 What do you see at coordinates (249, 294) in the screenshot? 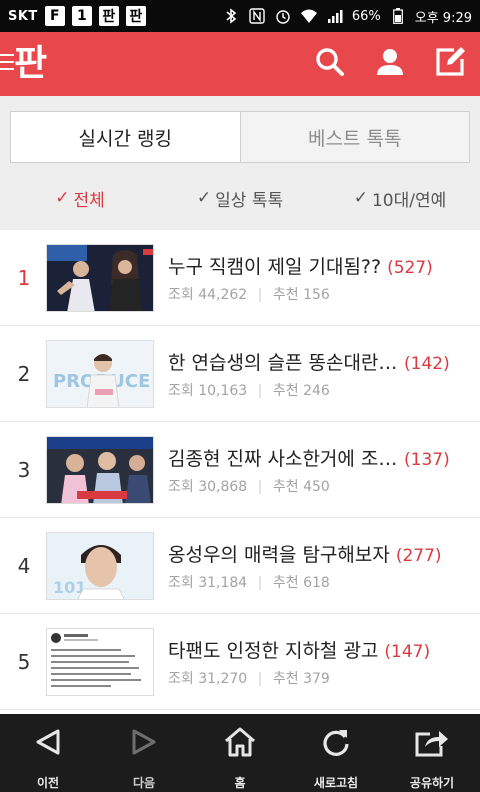
I see `post-stats: 조회 44,262 | 추천 156` at bounding box center [249, 294].